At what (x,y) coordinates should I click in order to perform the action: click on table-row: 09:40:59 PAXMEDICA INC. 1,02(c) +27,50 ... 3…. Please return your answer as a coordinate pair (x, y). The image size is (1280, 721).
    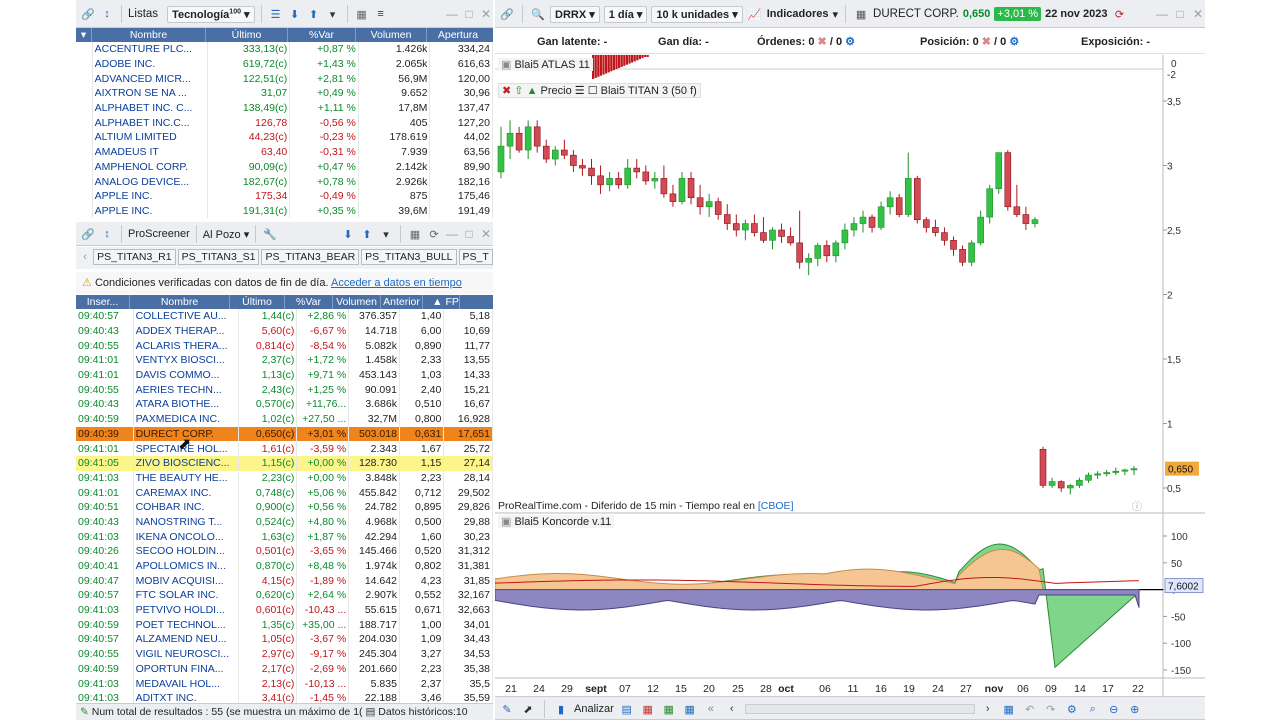
    Looking at the image, I should click on (284, 419).